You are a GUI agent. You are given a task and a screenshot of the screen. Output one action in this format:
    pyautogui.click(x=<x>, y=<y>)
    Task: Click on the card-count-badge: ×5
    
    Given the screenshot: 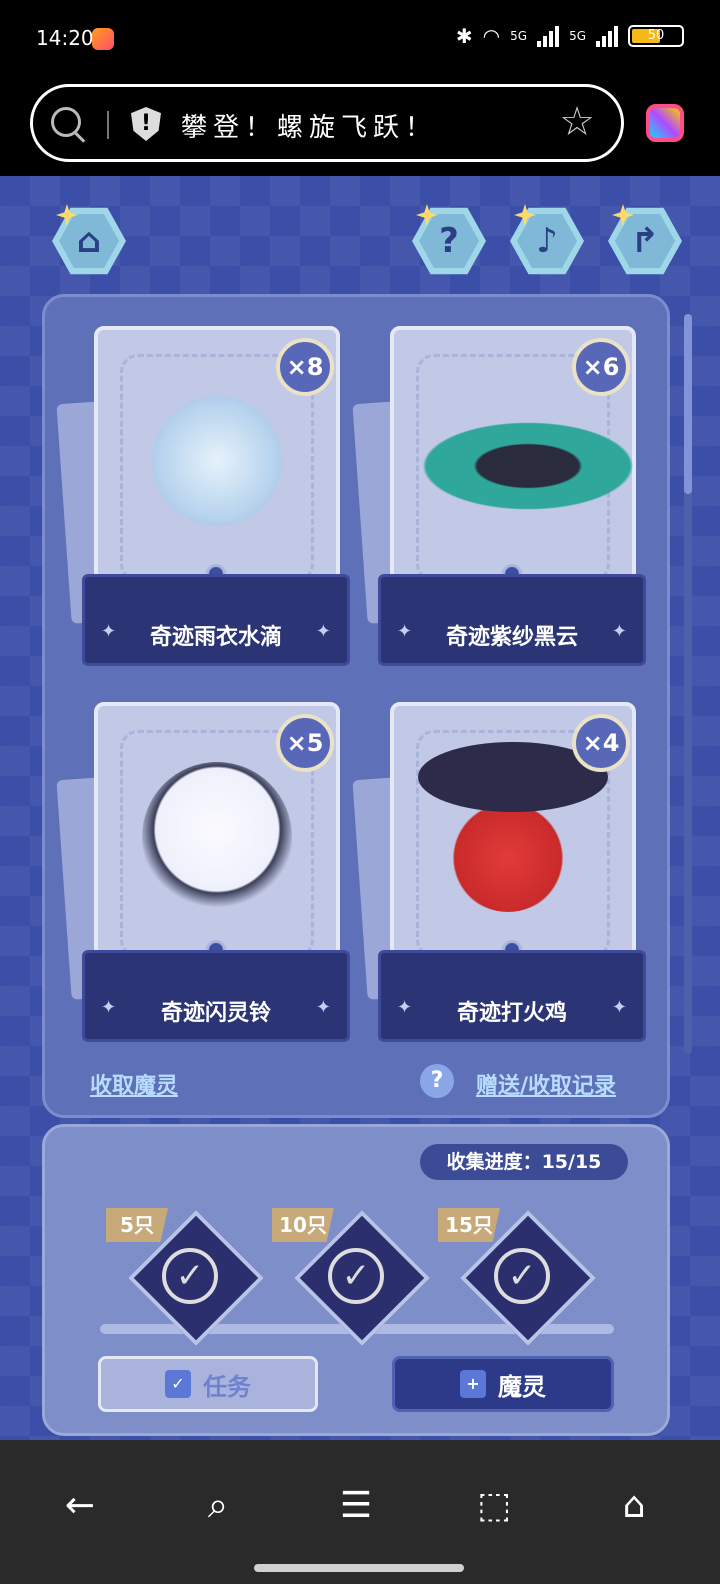 What is the action you would take?
    pyautogui.click(x=305, y=743)
    